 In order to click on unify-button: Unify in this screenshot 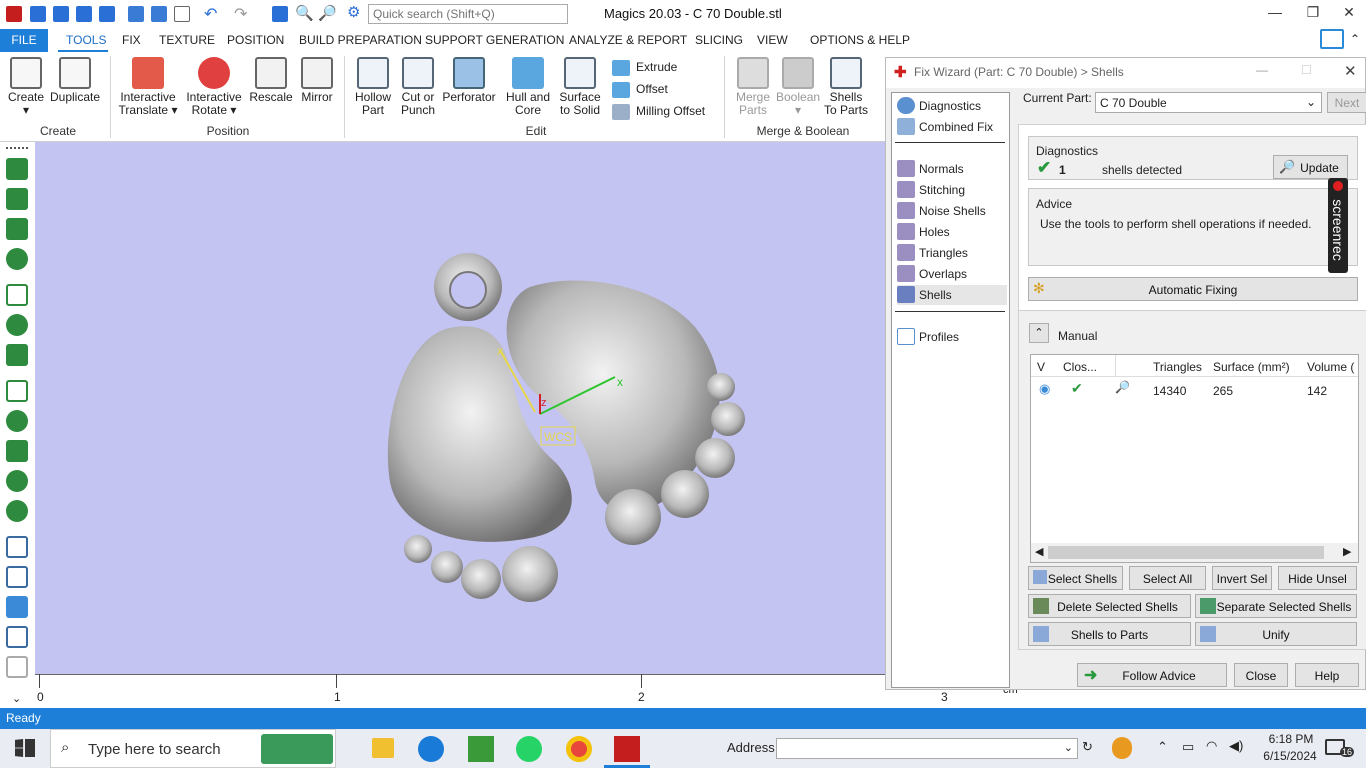, I will do `click(1276, 634)`.